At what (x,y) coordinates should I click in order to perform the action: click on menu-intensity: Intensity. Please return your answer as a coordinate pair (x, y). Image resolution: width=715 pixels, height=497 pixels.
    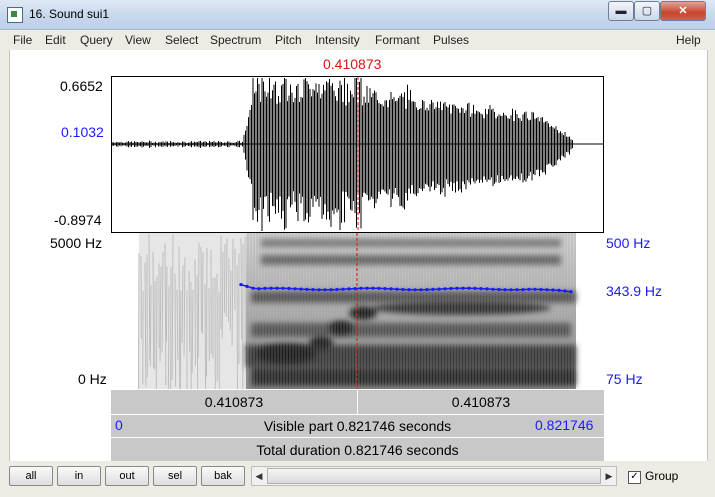
    Looking at the image, I should click on (337, 40).